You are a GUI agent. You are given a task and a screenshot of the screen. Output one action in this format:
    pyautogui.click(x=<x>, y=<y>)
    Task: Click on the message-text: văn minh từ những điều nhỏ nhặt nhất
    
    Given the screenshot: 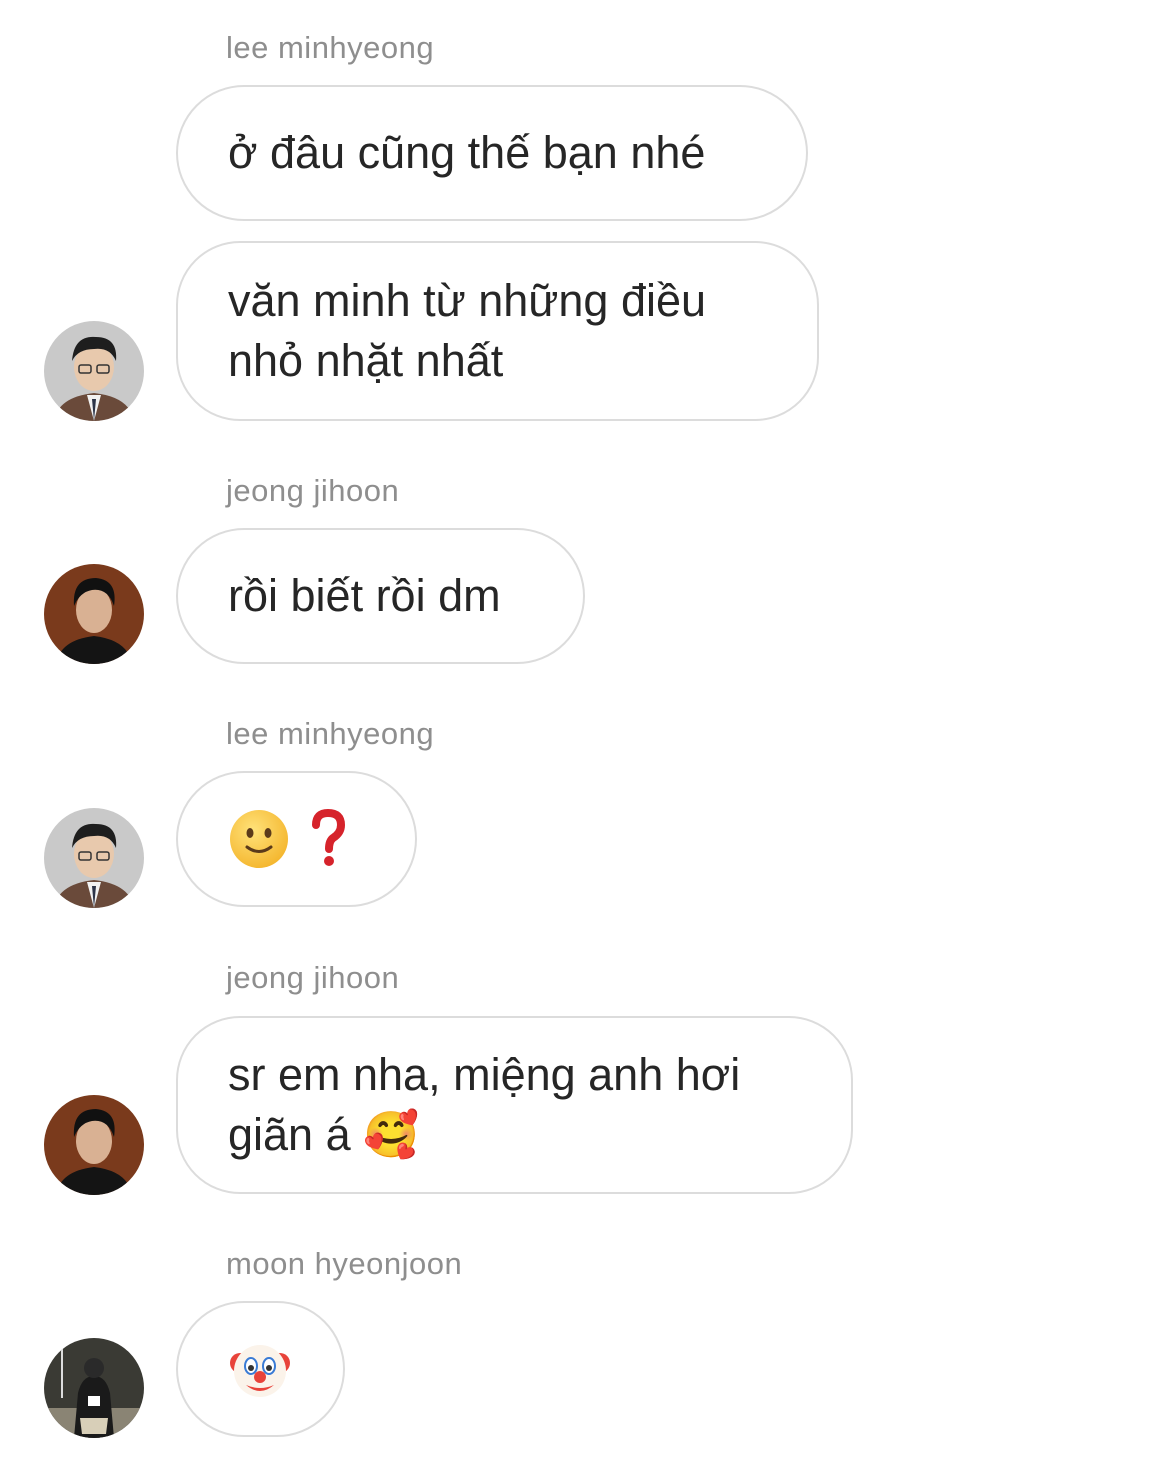 What is the action you would take?
    pyautogui.click(x=467, y=330)
    